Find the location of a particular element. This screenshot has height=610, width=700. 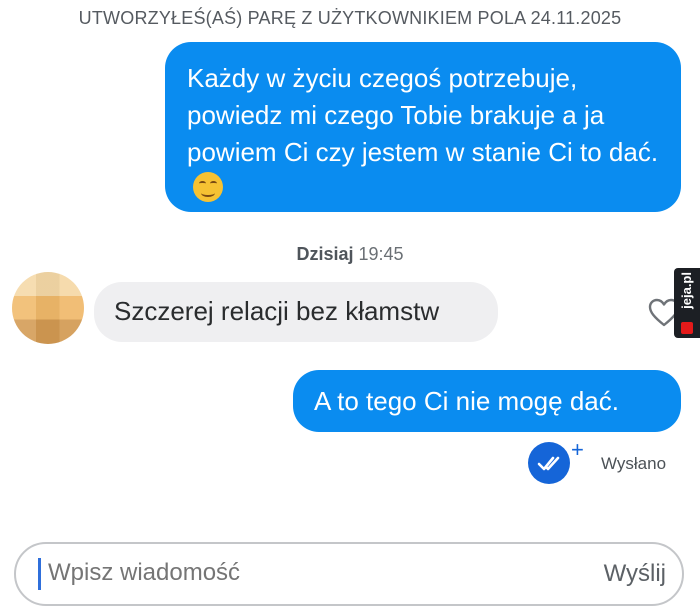

incoming-message-bubble: Szczerej relacji bez kłamstw is located at coordinates (296, 312).